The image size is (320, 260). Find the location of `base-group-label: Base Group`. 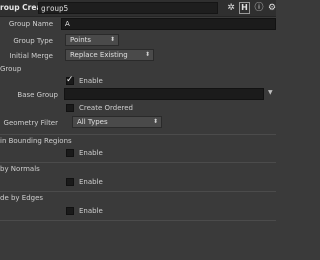

base-group-label: Base Group is located at coordinates (37, 95).